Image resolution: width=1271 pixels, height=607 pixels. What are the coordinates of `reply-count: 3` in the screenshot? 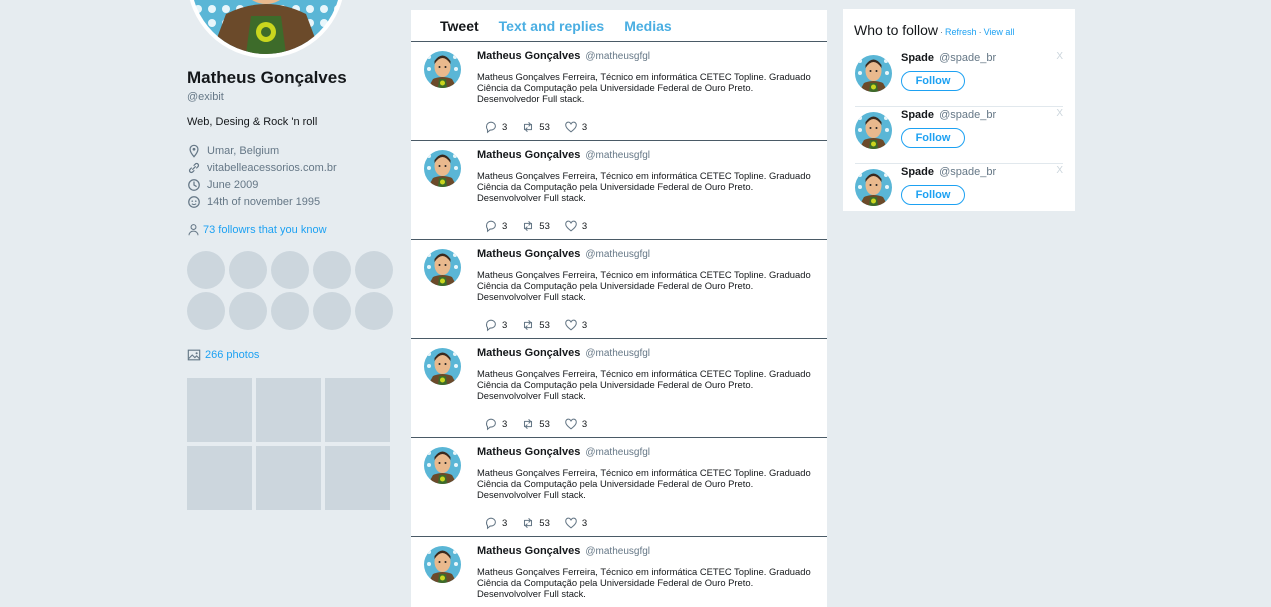 It's located at (505, 325).